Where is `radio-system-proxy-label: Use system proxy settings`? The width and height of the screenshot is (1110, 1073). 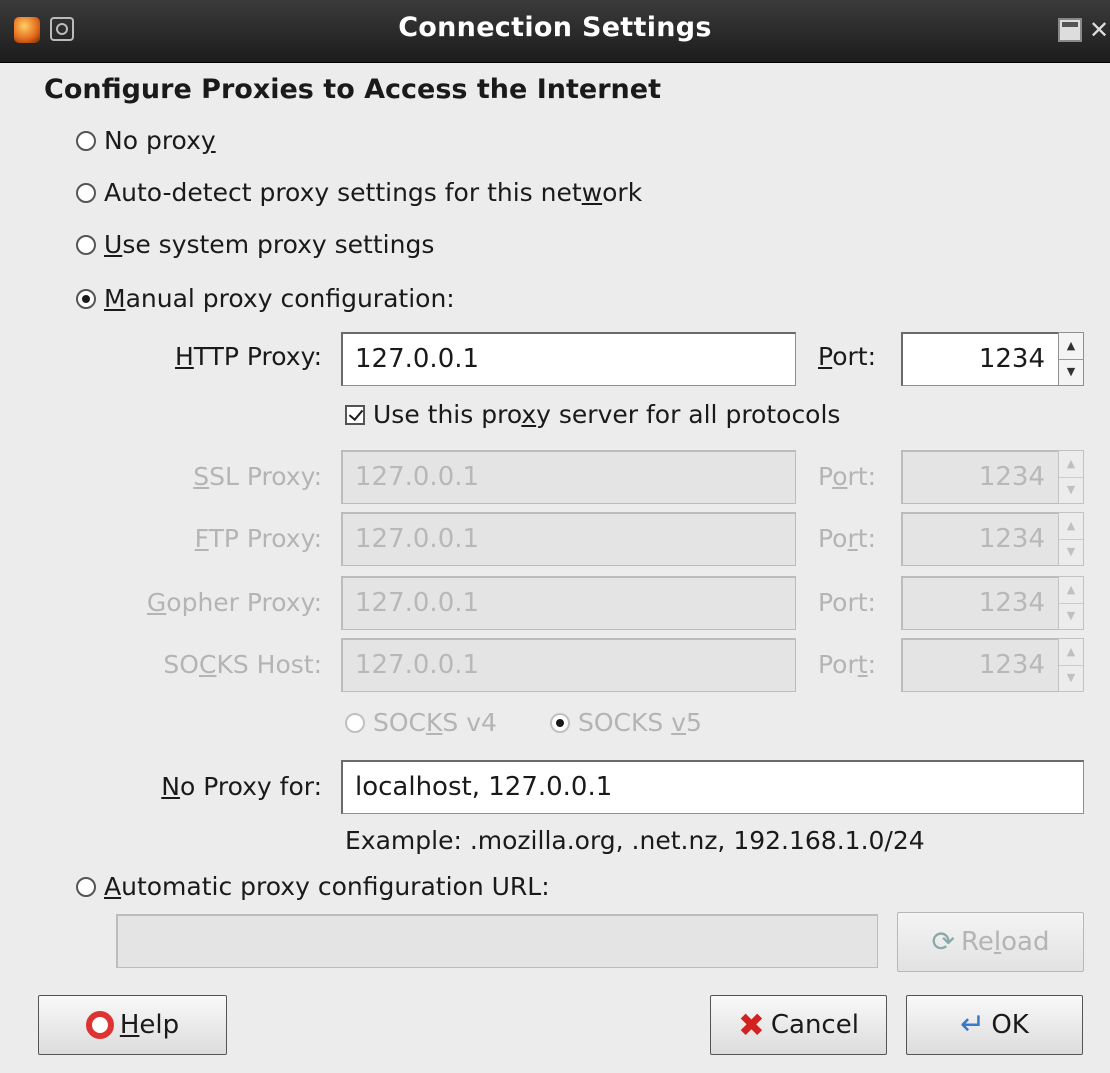 radio-system-proxy-label: Use system proxy settings is located at coordinates (269, 244).